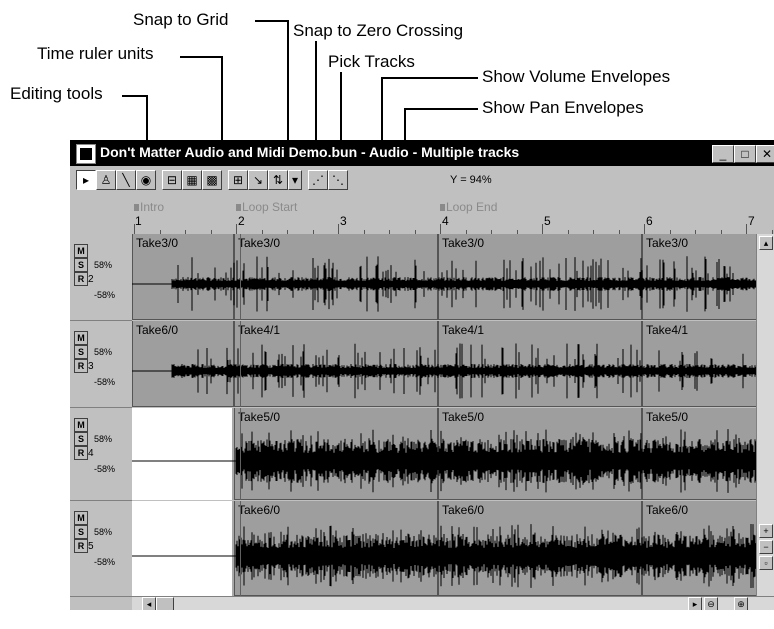 This screenshot has width=774, height=629. What do you see at coordinates (149, 603) in the screenshot?
I see `scroll-left-icon: ◂` at bounding box center [149, 603].